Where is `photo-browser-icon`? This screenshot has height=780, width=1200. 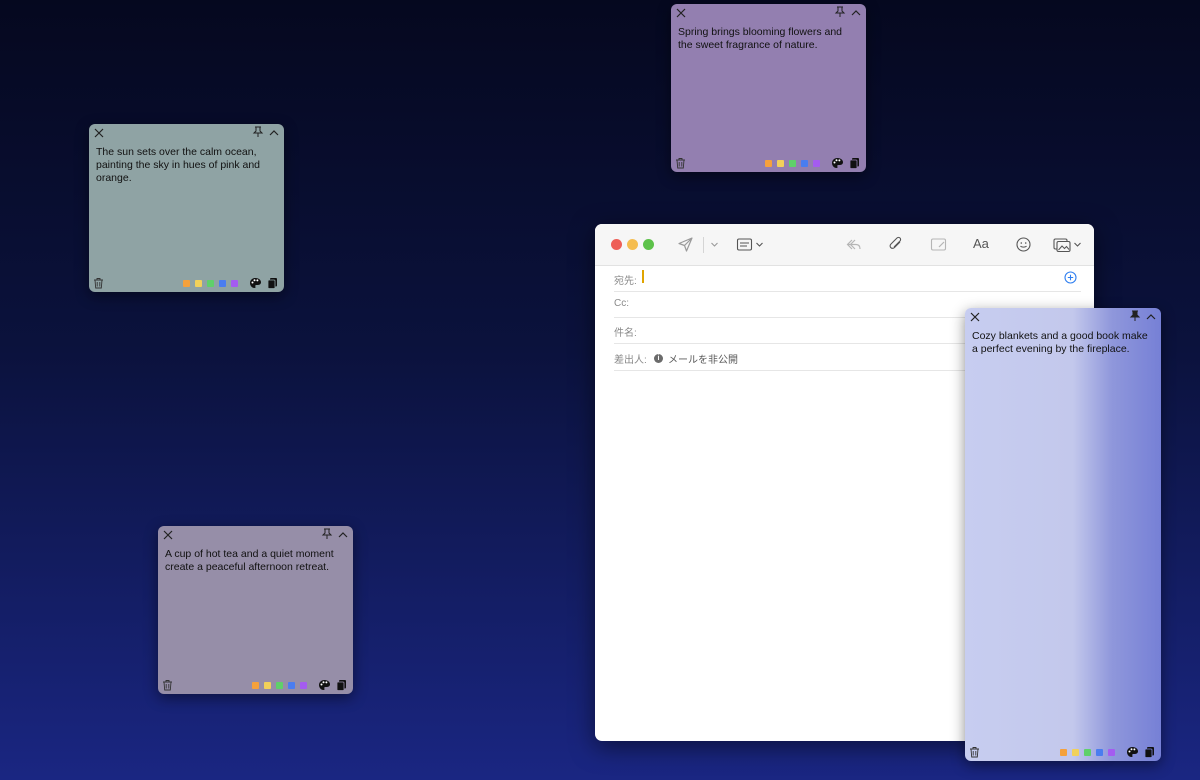
photo-browser-icon is located at coordinates (1062, 244).